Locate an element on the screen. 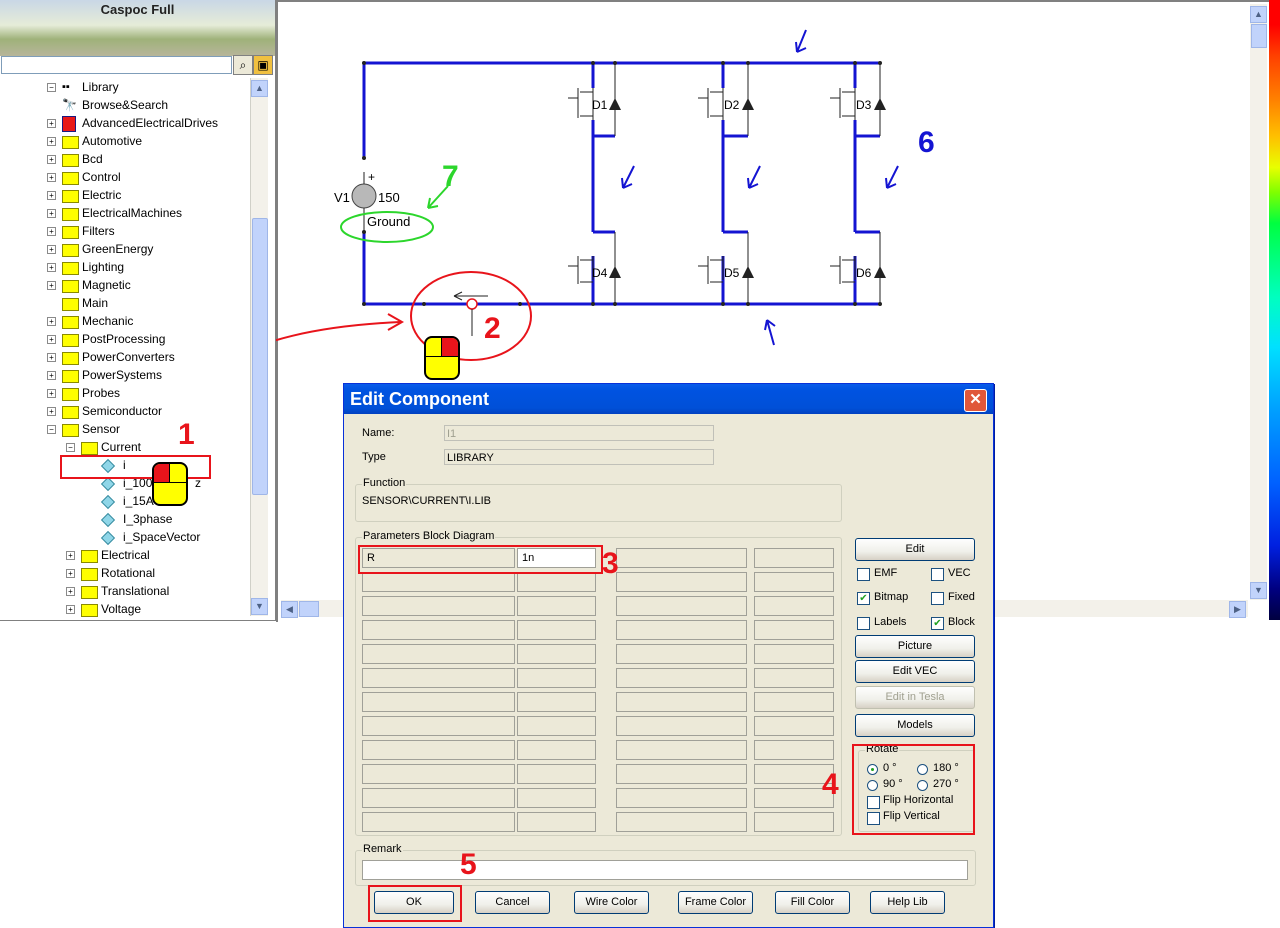  tree-item: + Filters is located at coordinates (125, 231).